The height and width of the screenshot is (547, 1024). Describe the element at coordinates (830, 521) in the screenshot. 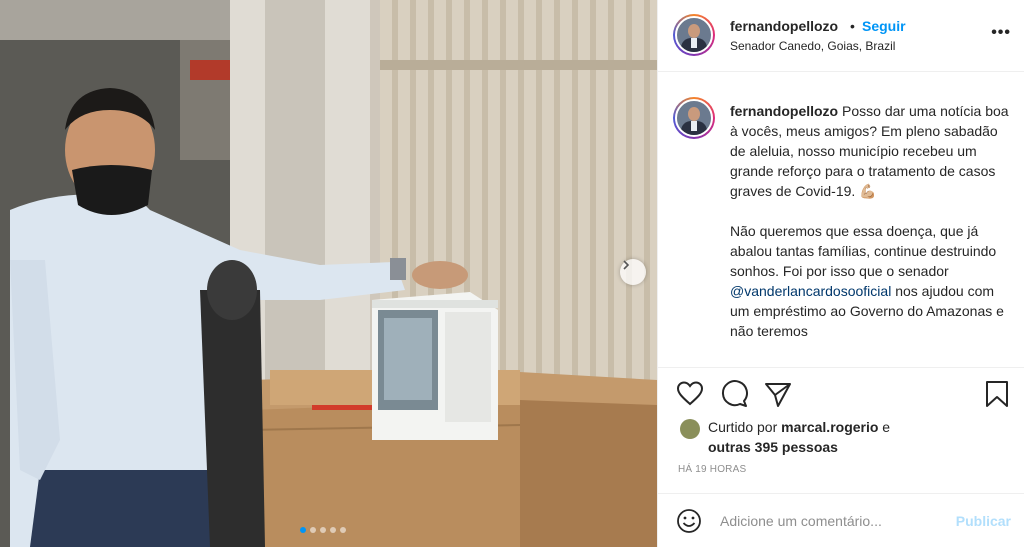

I see `comment-input` at that location.